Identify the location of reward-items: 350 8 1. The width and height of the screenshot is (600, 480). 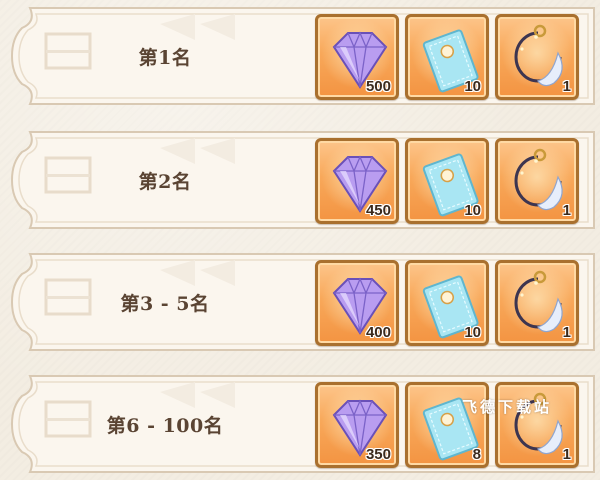
(447, 425).